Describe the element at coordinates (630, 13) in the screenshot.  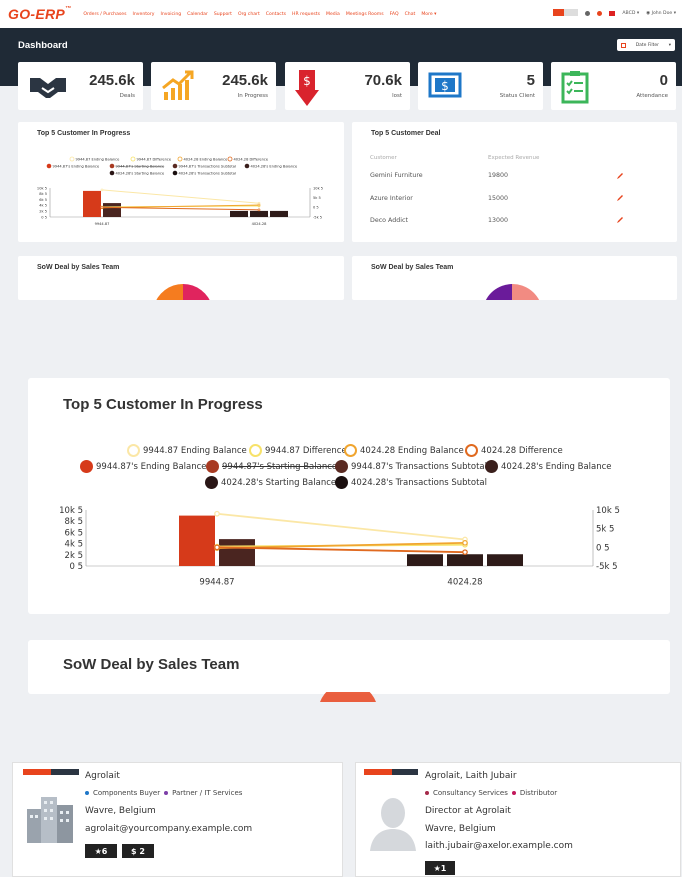
I see `company-switcher: ABCD ▾` at that location.